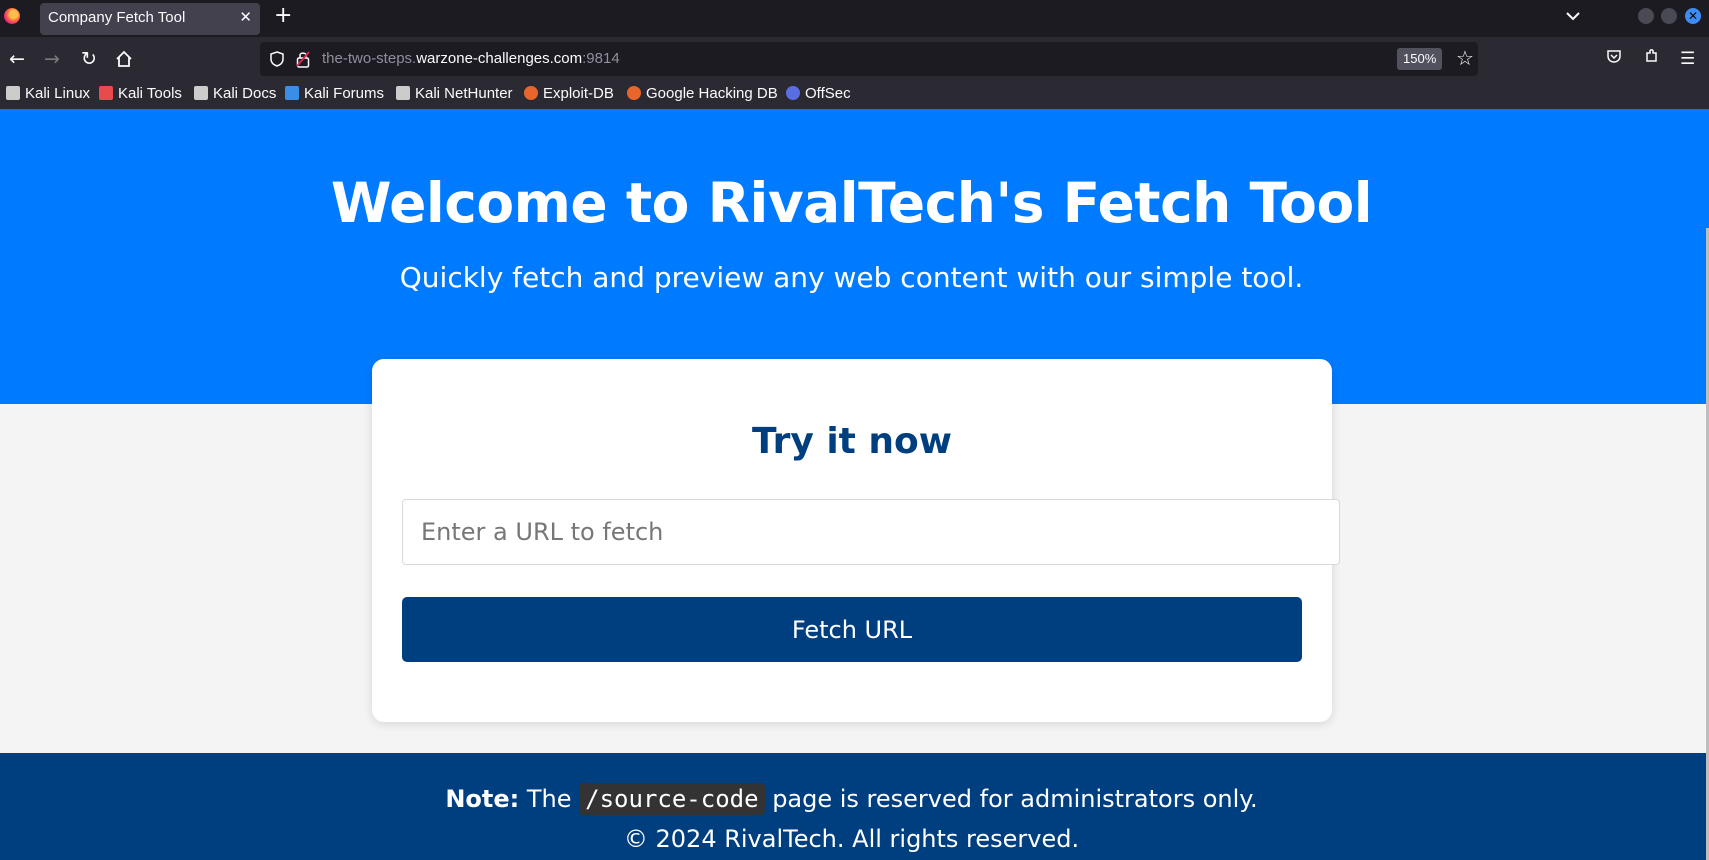 This screenshot has width=1709, height=860. What do you see at coordinates (334, 95) in the screenshot?
I see `bookmark-kali-forums: Kali Forums` at bounding box center [334, 95].